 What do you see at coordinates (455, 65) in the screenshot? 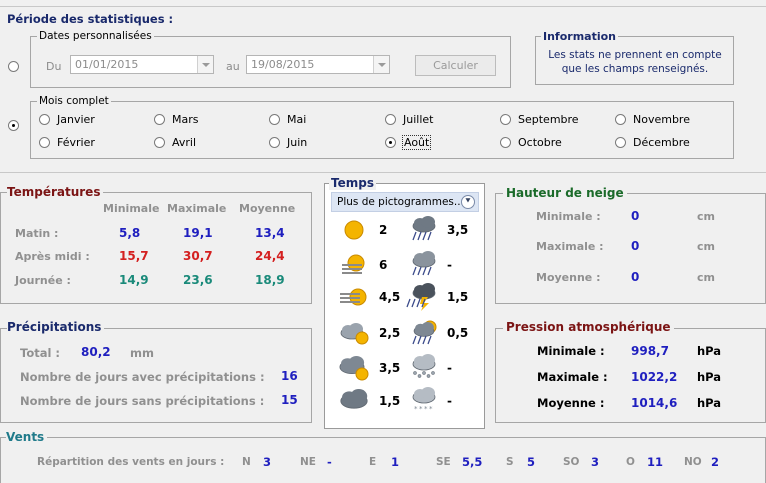
I see `compute-button: Calculer` at bounding box center [455, 65].